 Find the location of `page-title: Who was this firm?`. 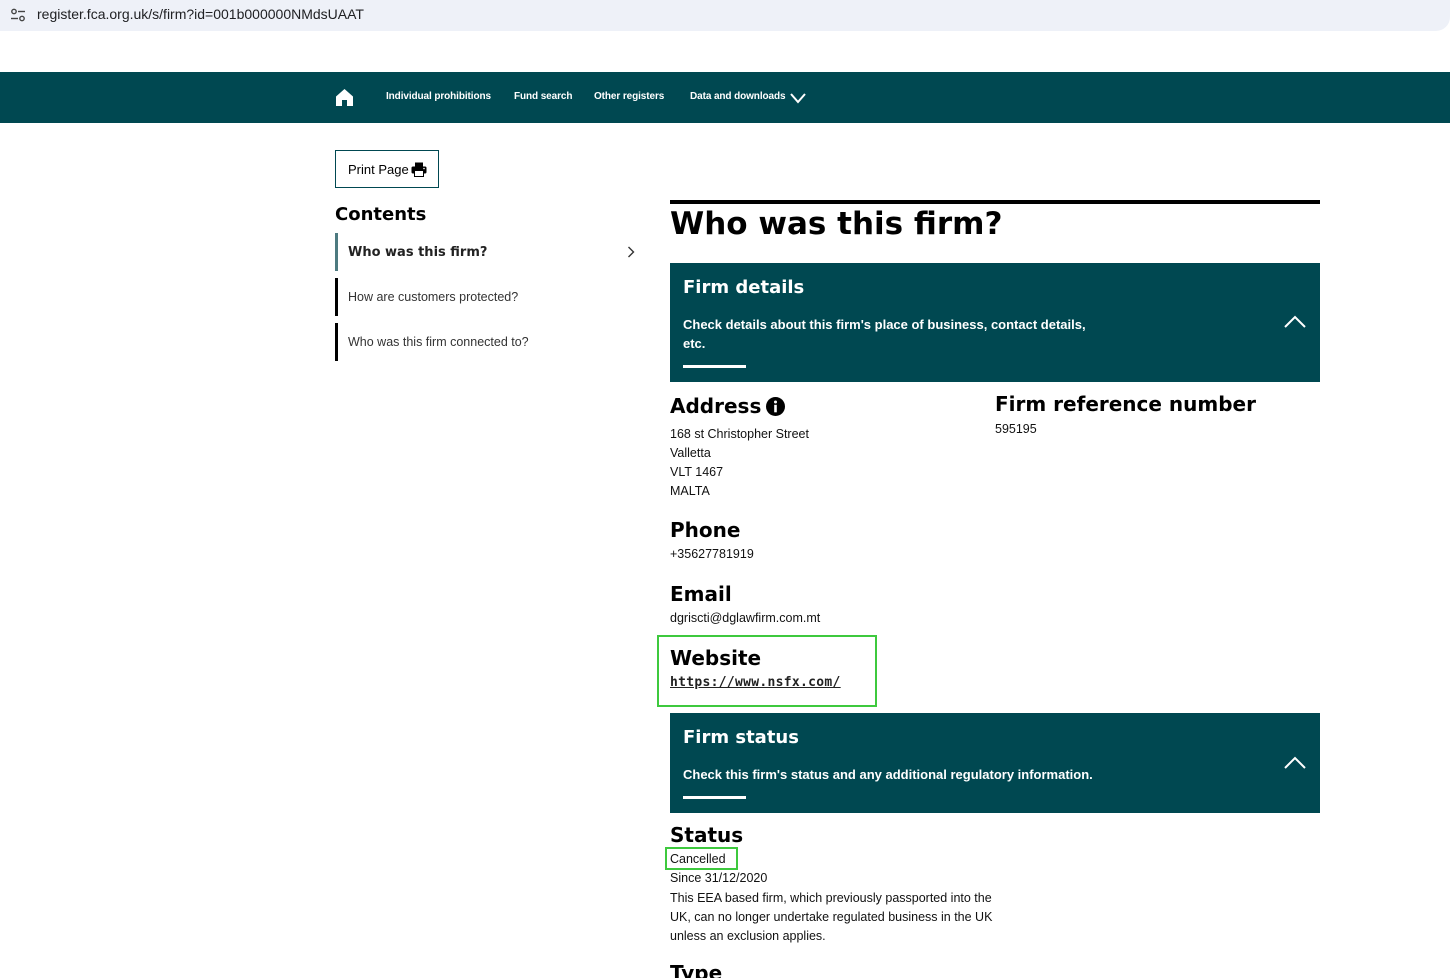

page-title: Who was this firm? is located at coordinates (836, 224).